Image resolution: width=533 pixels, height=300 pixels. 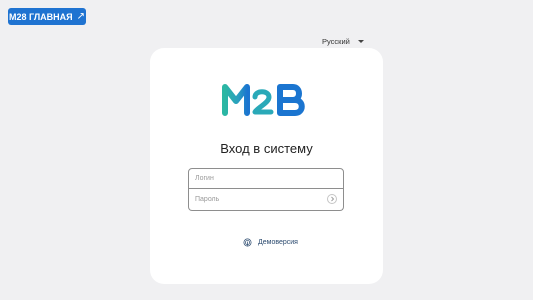 What do you see at coordinates (260, 199) in the screenshot?
I see `password-input` at bounding box center [260, 199].